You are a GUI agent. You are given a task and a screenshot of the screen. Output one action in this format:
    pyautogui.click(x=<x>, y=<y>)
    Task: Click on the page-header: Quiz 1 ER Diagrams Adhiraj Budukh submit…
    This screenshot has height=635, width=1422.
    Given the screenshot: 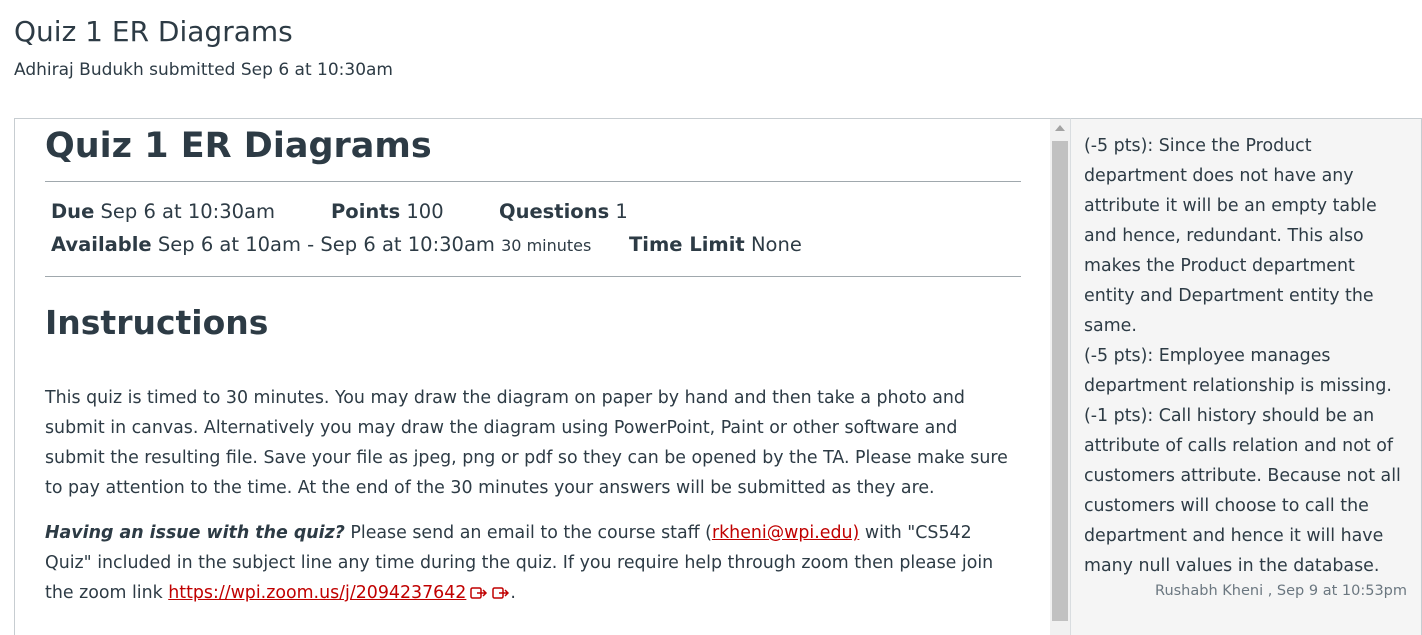 What is the action you would take?
    pyautogui.click(x=203, y=47)
    